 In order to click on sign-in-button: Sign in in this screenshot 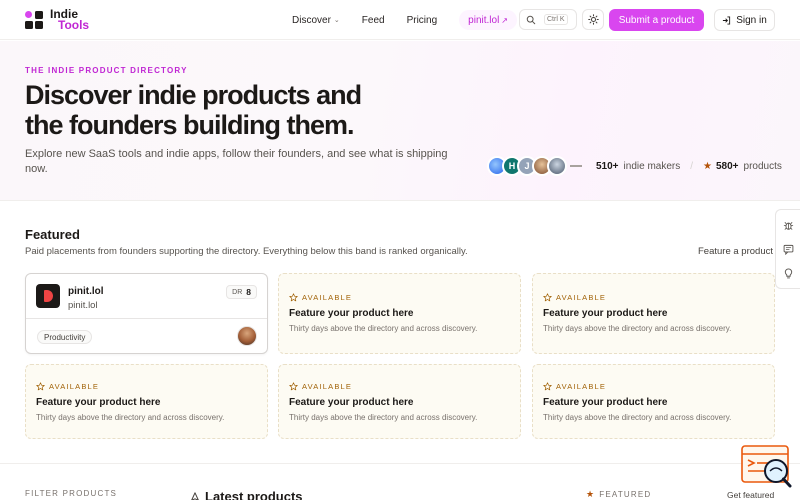, I will do `click(744, 20)`.